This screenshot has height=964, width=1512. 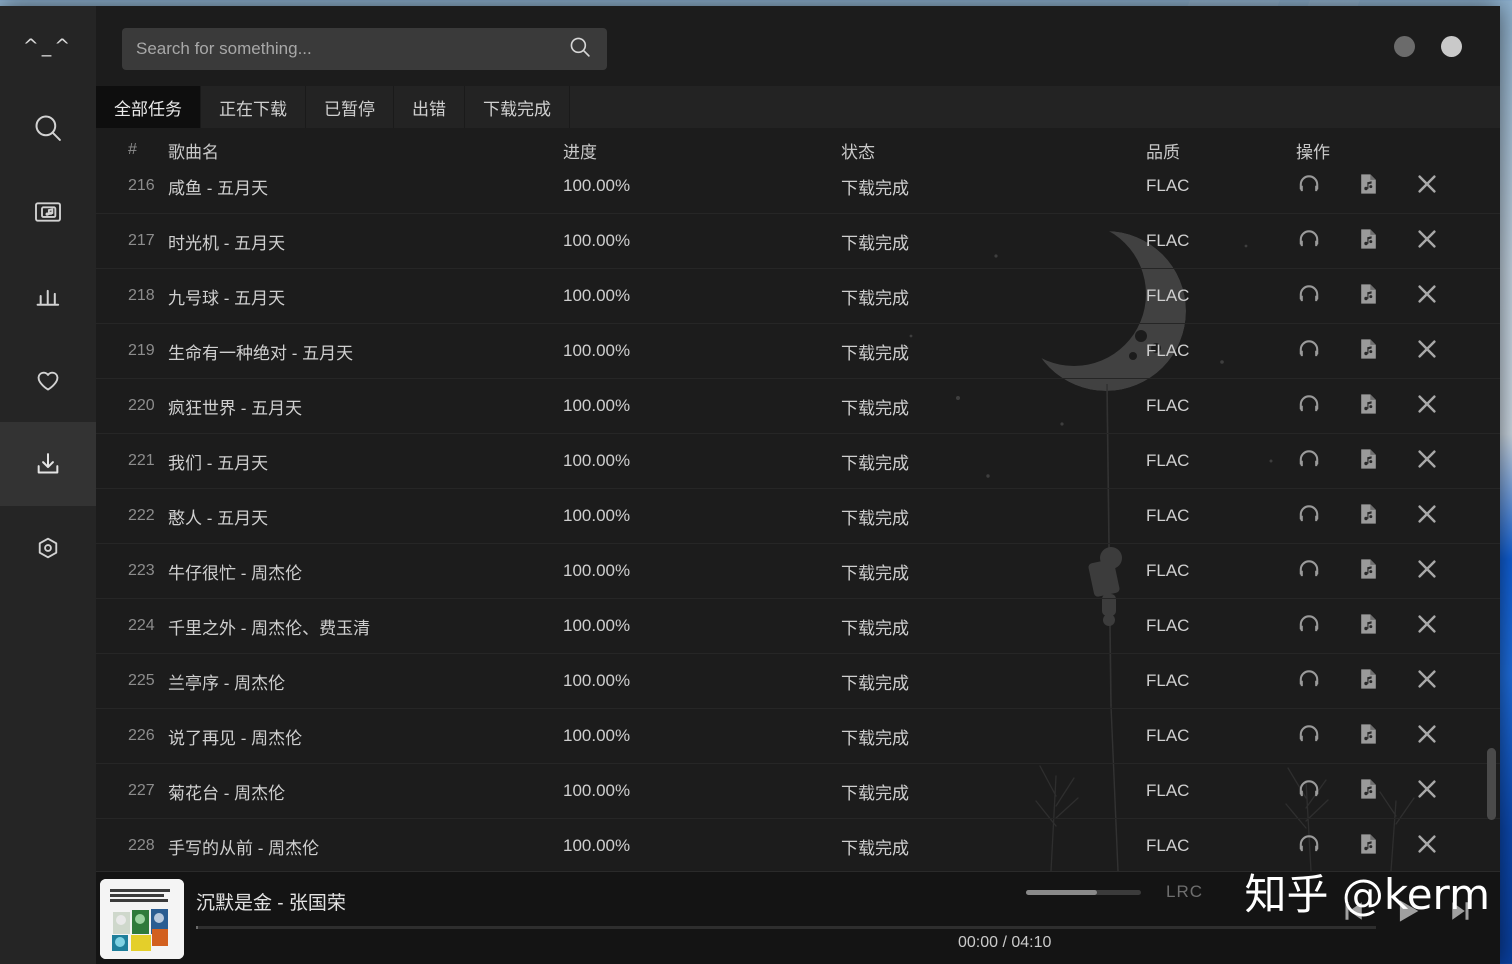 I want to click on tab-paused: 已暂停, so click(x=350, y=107).